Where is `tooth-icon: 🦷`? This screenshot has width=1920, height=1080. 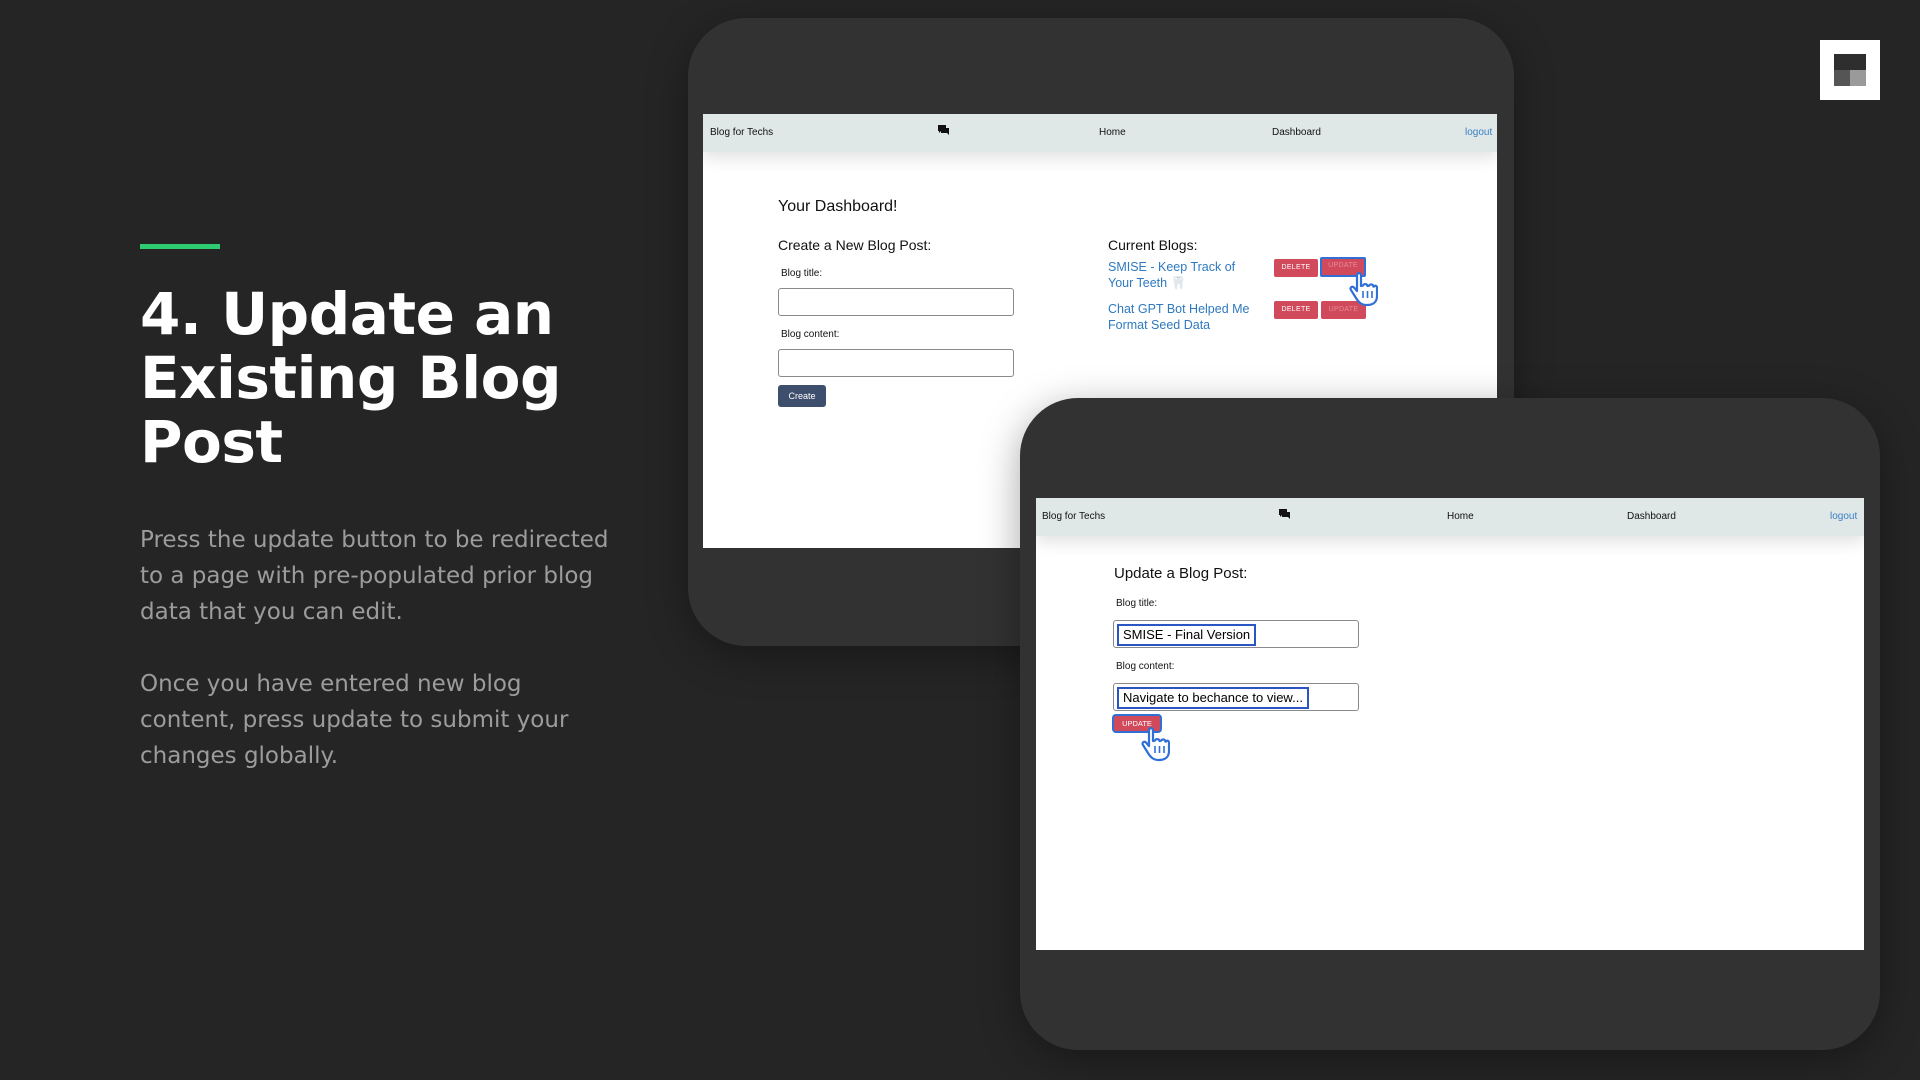 tooth-icon: 🦷 is located at coordinates (1178, 283).